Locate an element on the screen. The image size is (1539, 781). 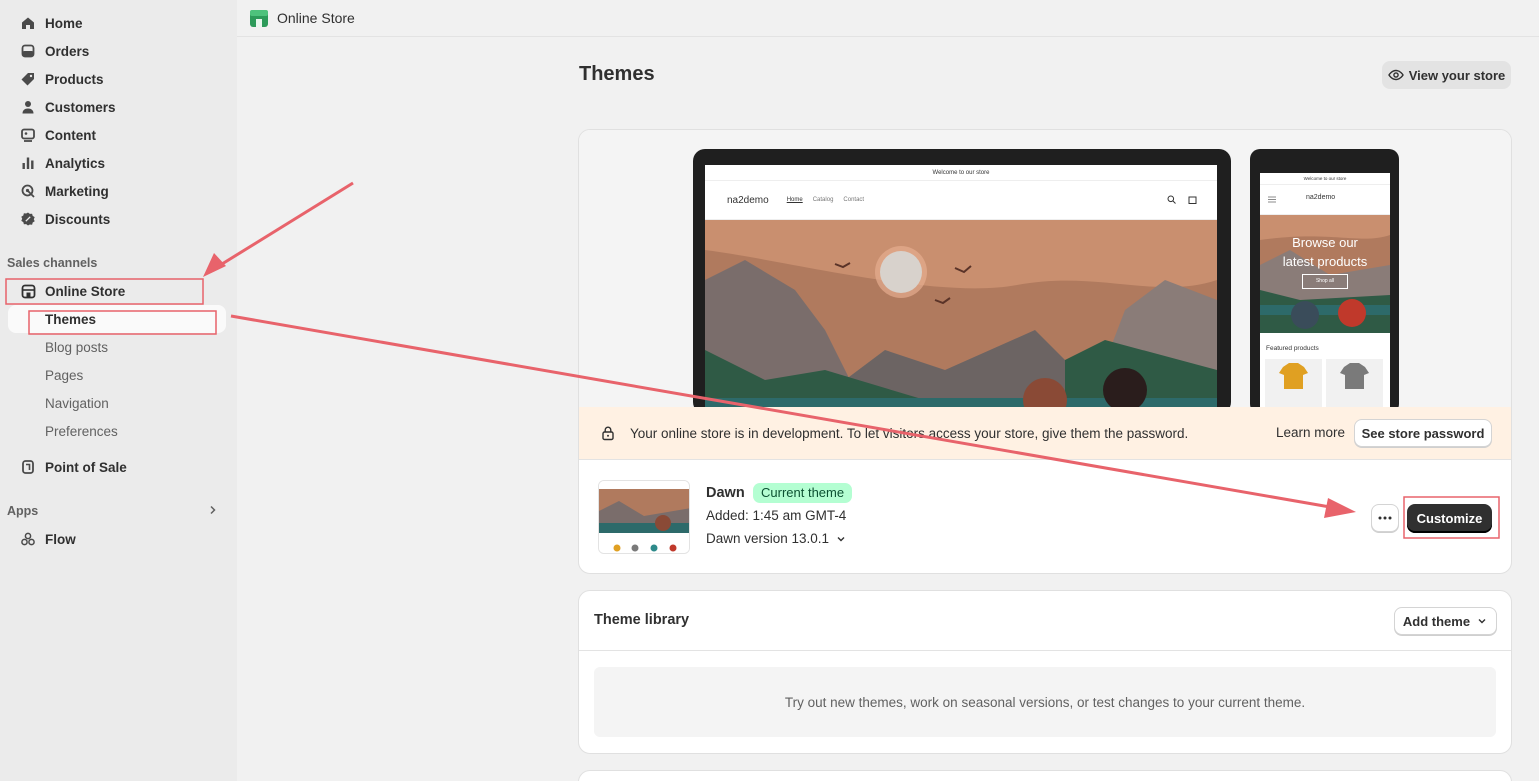
sidebar-item-customers: Customers is located at coordinates (117, 107).